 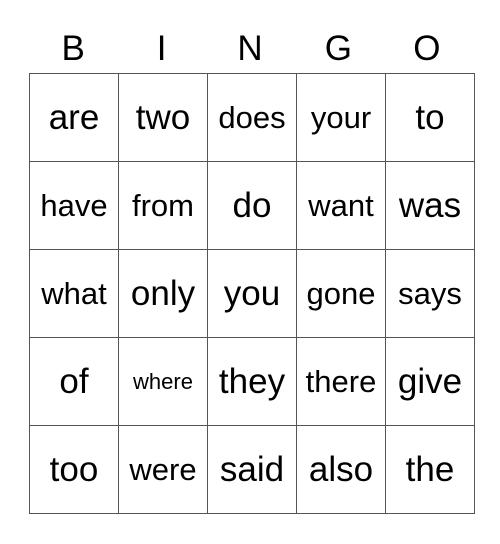 What do you see at coordinates (163, 117) in the screenshot?
I see `card-cell: two` at bounding box center [163, 117].